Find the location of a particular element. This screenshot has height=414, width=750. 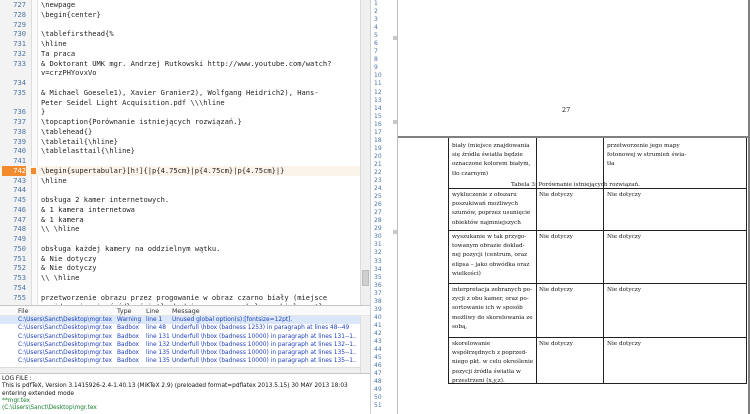

code-line: 748 \\ \hline is located at coordinates (180, 229).